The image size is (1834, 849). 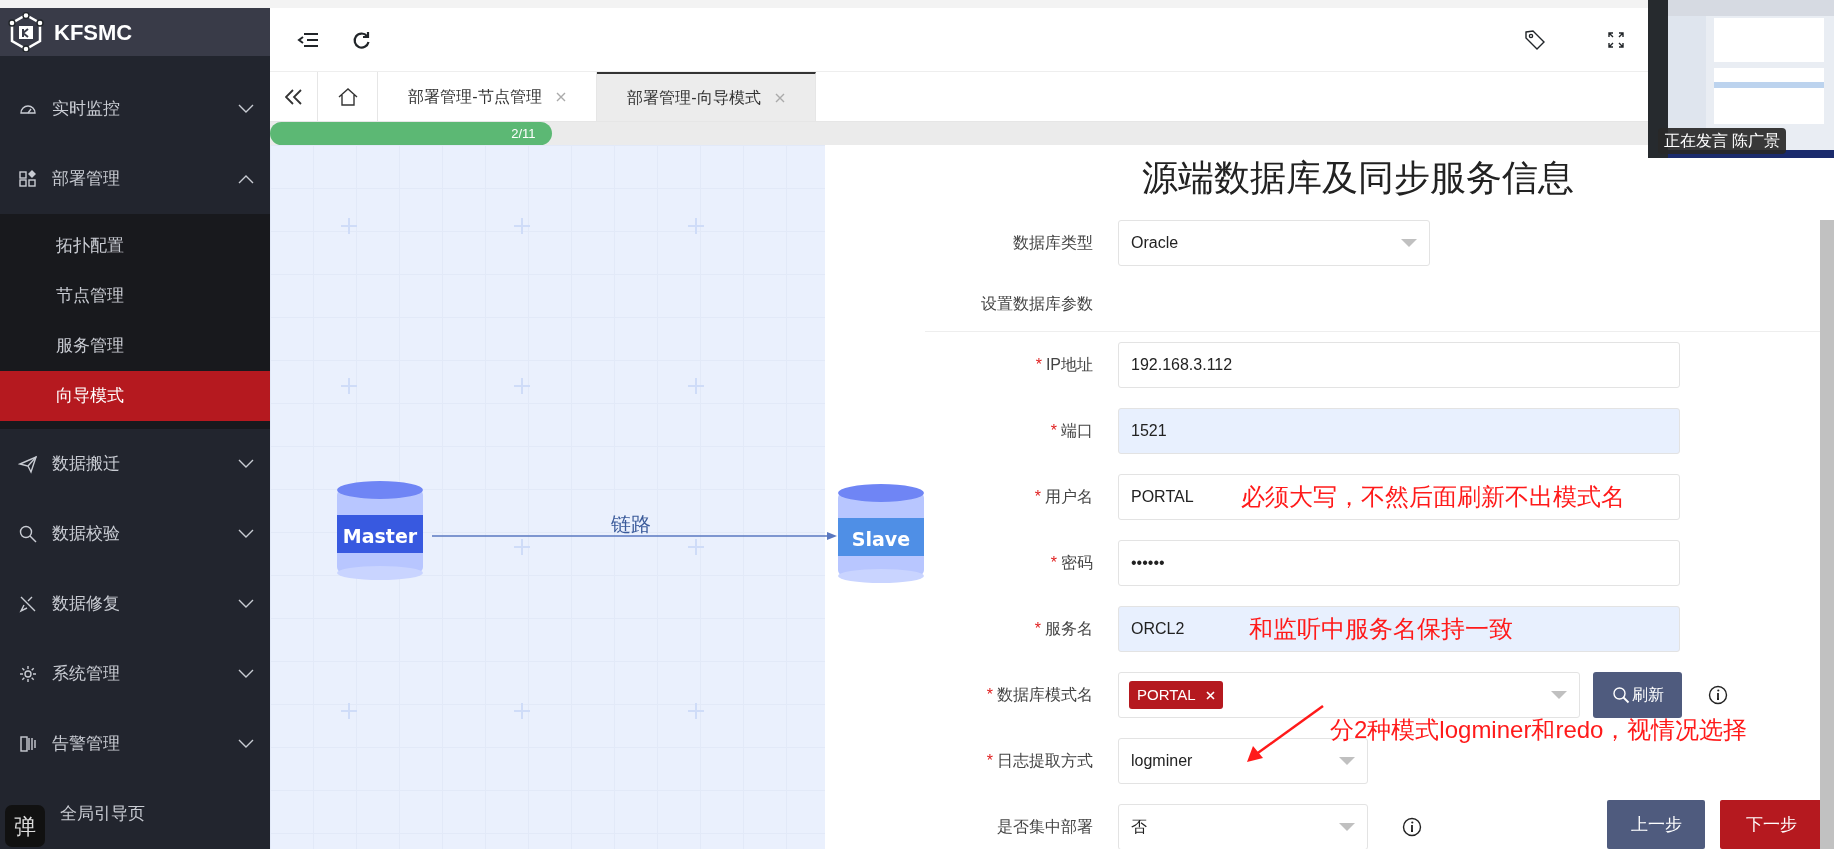 I want to click on floating-widget: 弹, so click(x=25, y=826).